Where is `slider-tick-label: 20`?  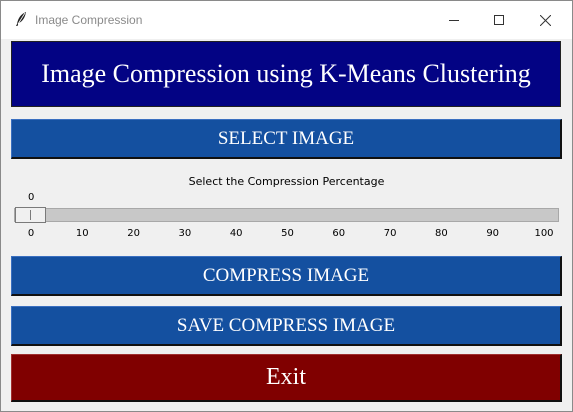
slider-tick-label: 20 is located at coordinates (133, 233).